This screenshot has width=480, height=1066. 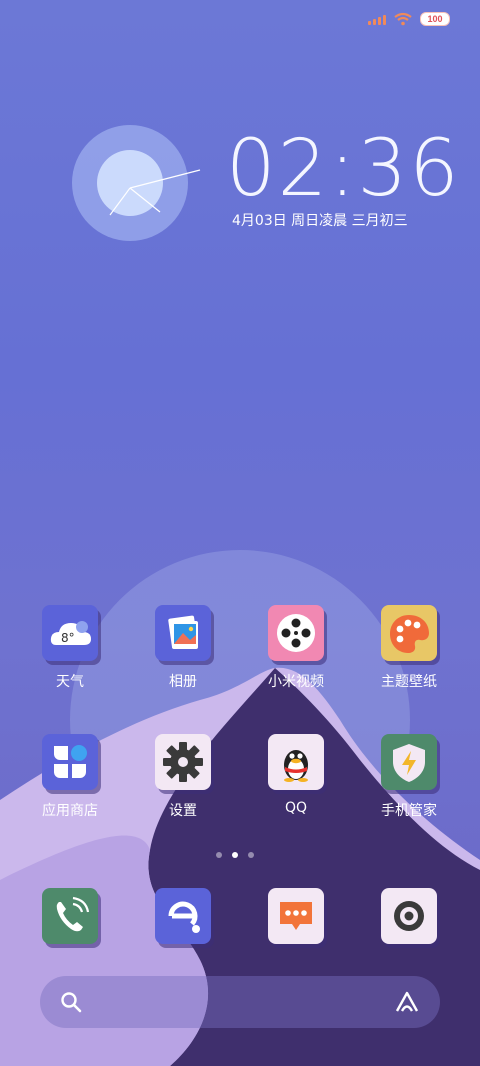 I want to click on app-label: 相册, so click(x=183, y=682).